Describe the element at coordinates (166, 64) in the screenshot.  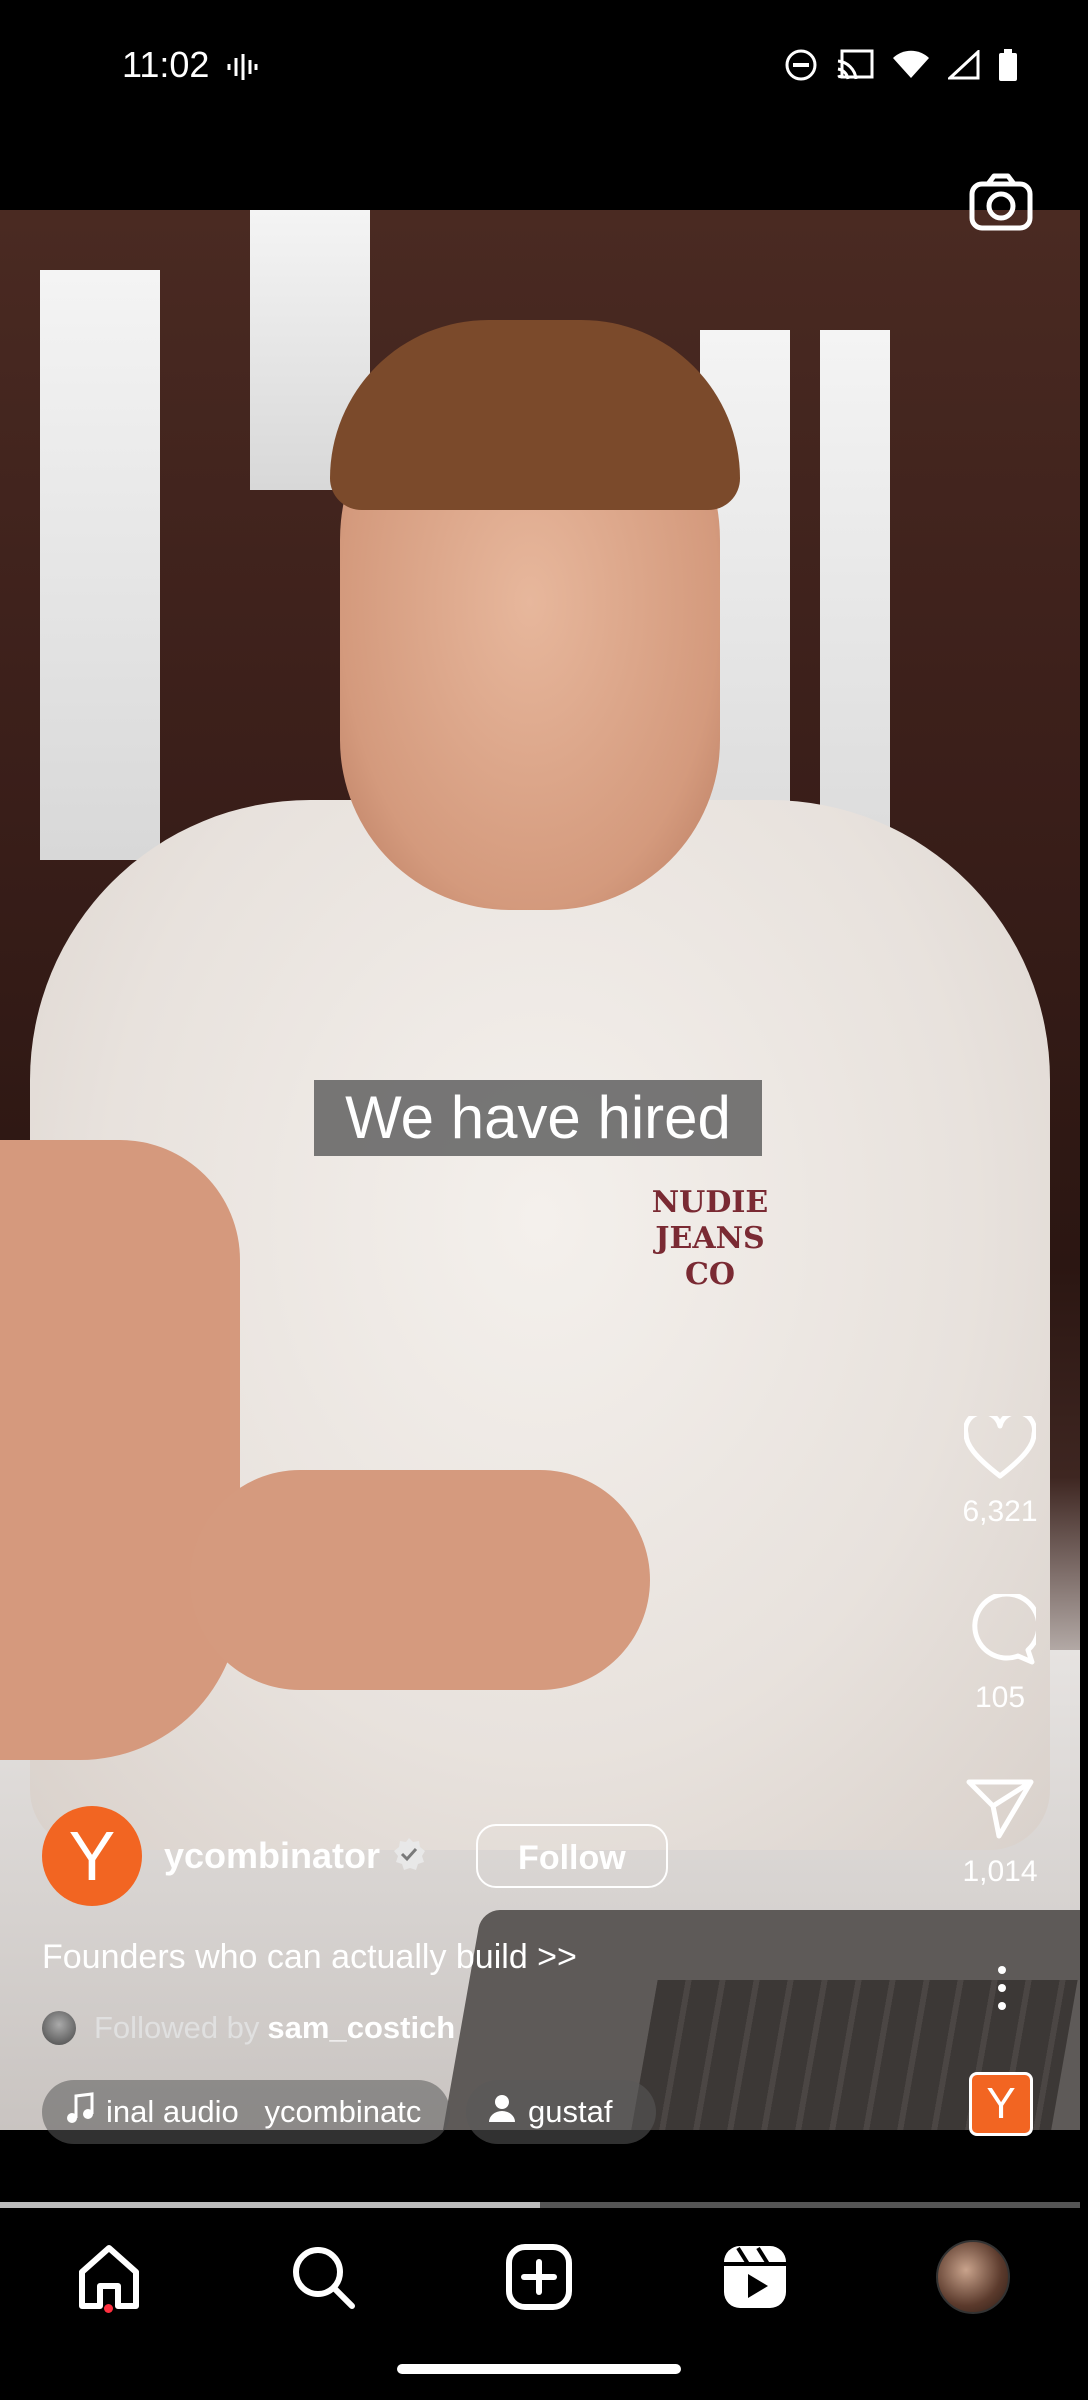
I see `status-time: 11:02` at that location.